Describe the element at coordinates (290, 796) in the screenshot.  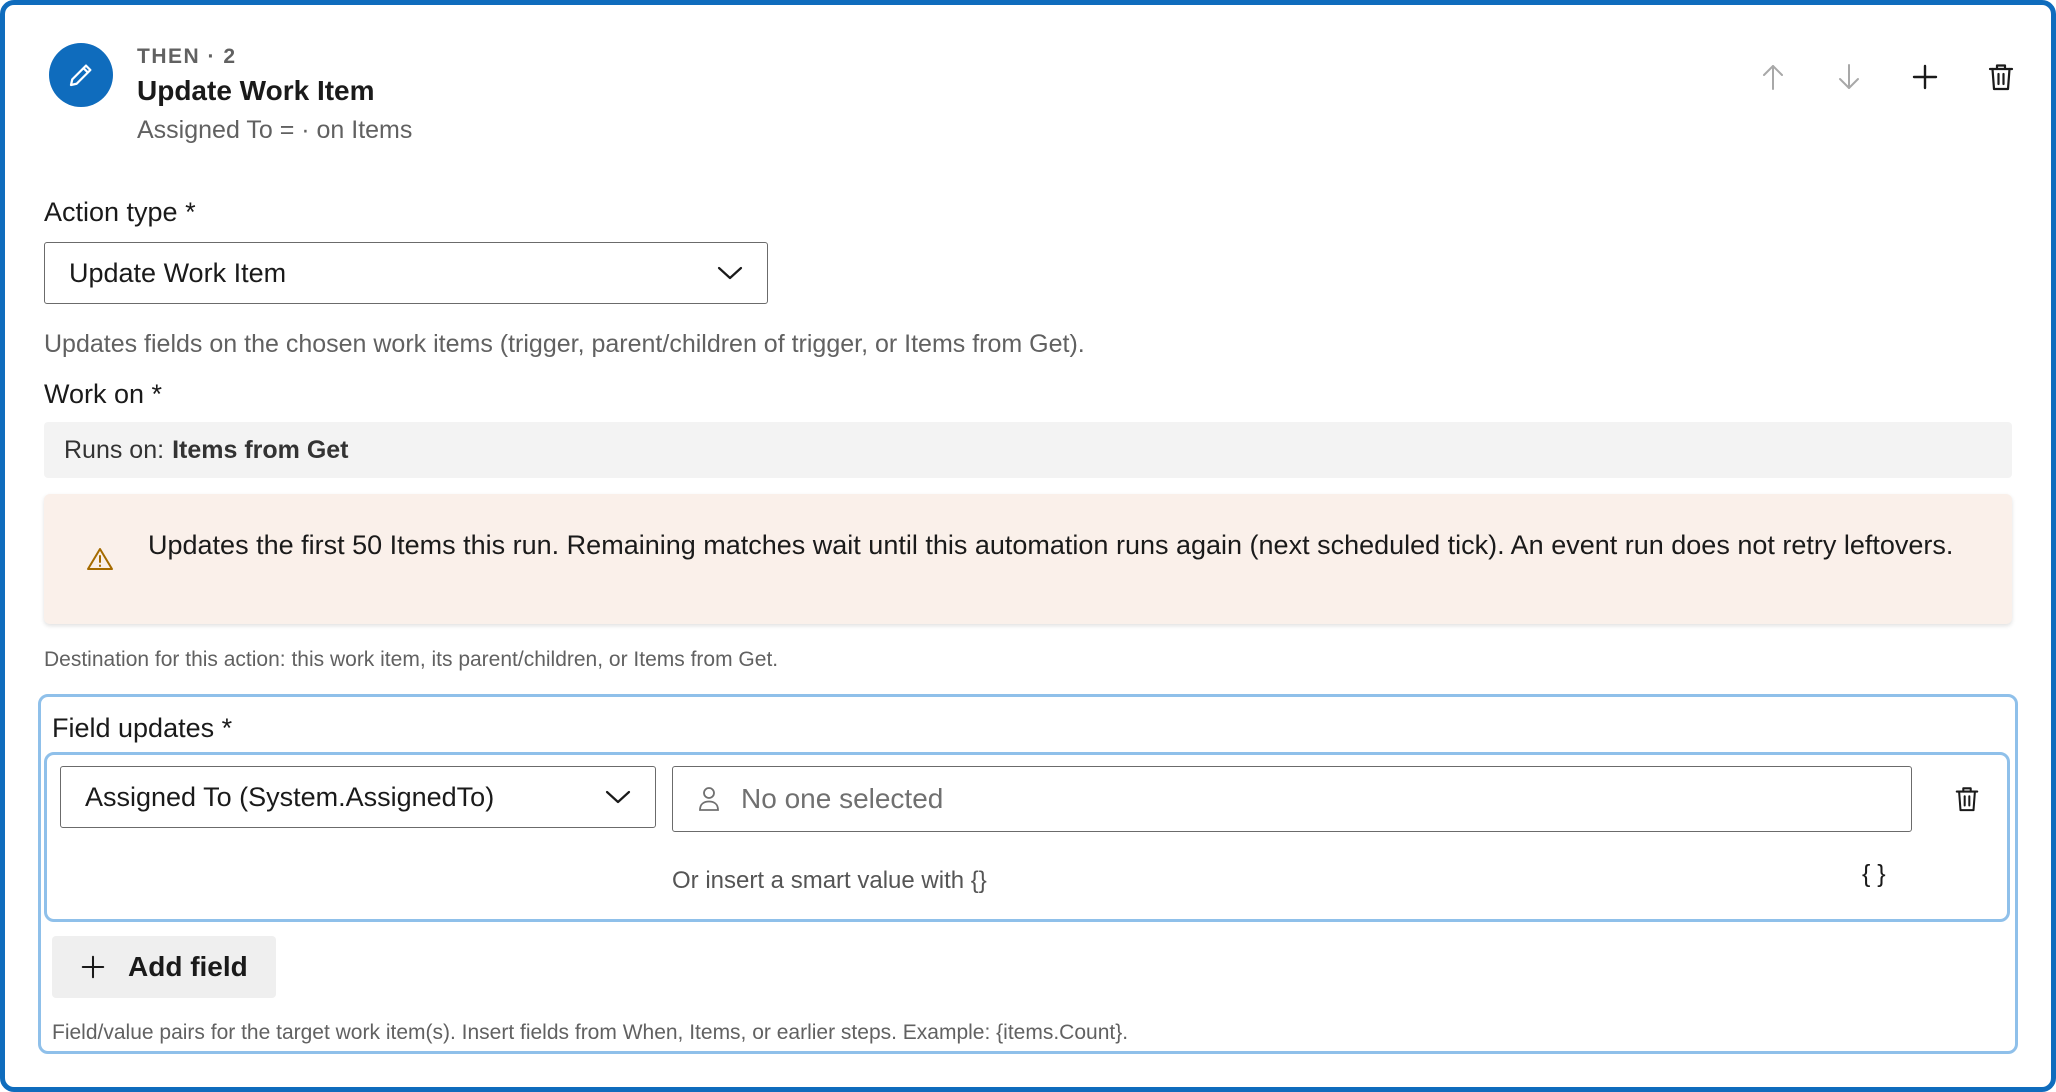
I see `field-picker-selected: Assigned To (System.AssignedTo)` at that location.